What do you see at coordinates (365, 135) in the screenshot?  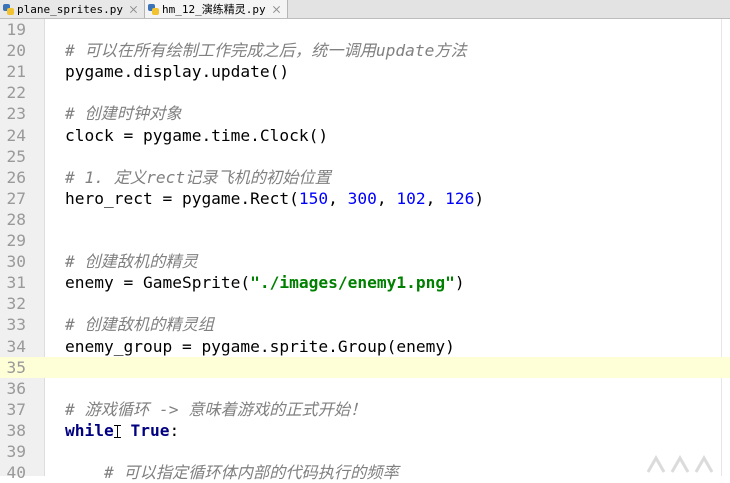 I see `code-line: 24 clock = pygame.time.Clock()` at bounding box center [365, 135].